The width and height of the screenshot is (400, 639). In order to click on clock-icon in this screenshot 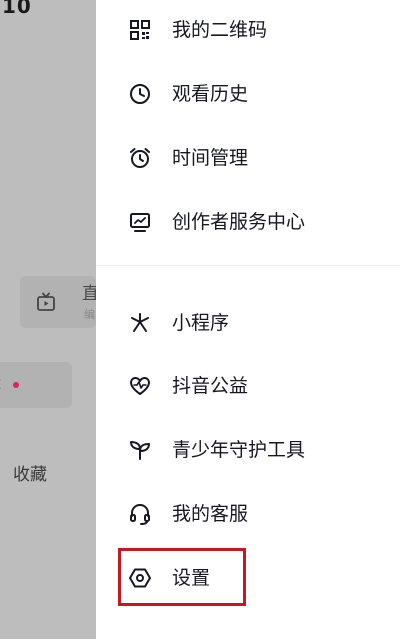, I will do `click(140, 94)`.